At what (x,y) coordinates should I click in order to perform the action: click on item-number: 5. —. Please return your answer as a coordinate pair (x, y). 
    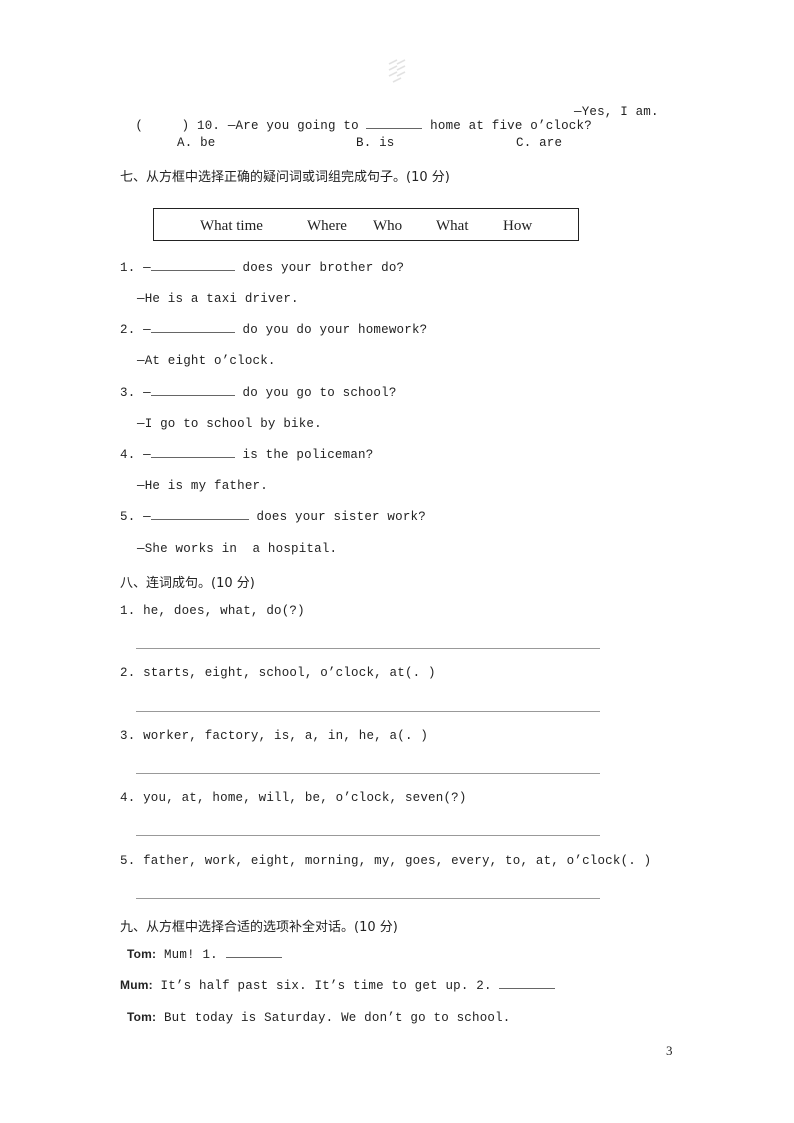
    Looking at the image, I should click on (135, 517).